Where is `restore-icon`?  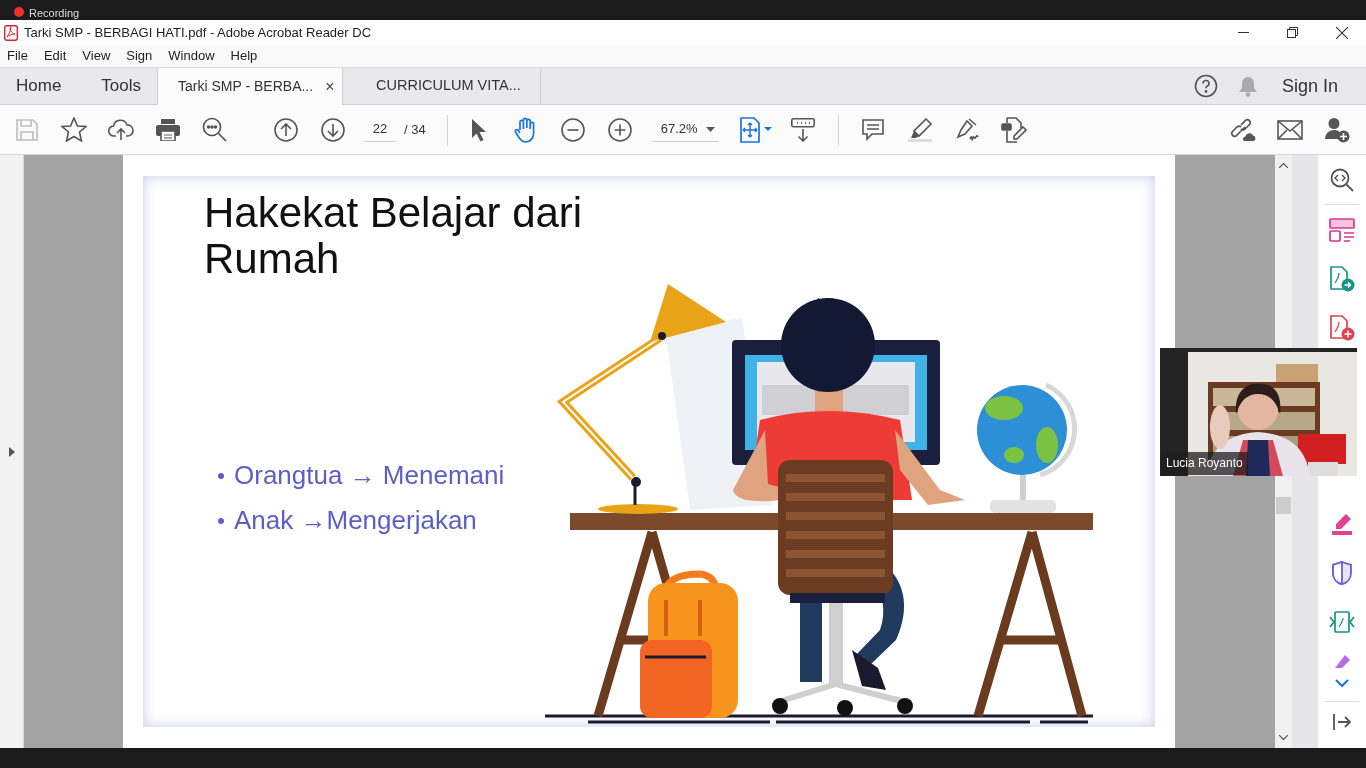
restore-icon is located at coordinates (1292, 32).